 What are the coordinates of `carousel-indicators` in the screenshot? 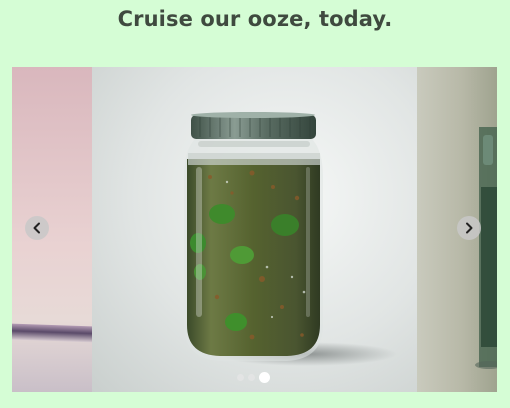 It's located at (253, 377).